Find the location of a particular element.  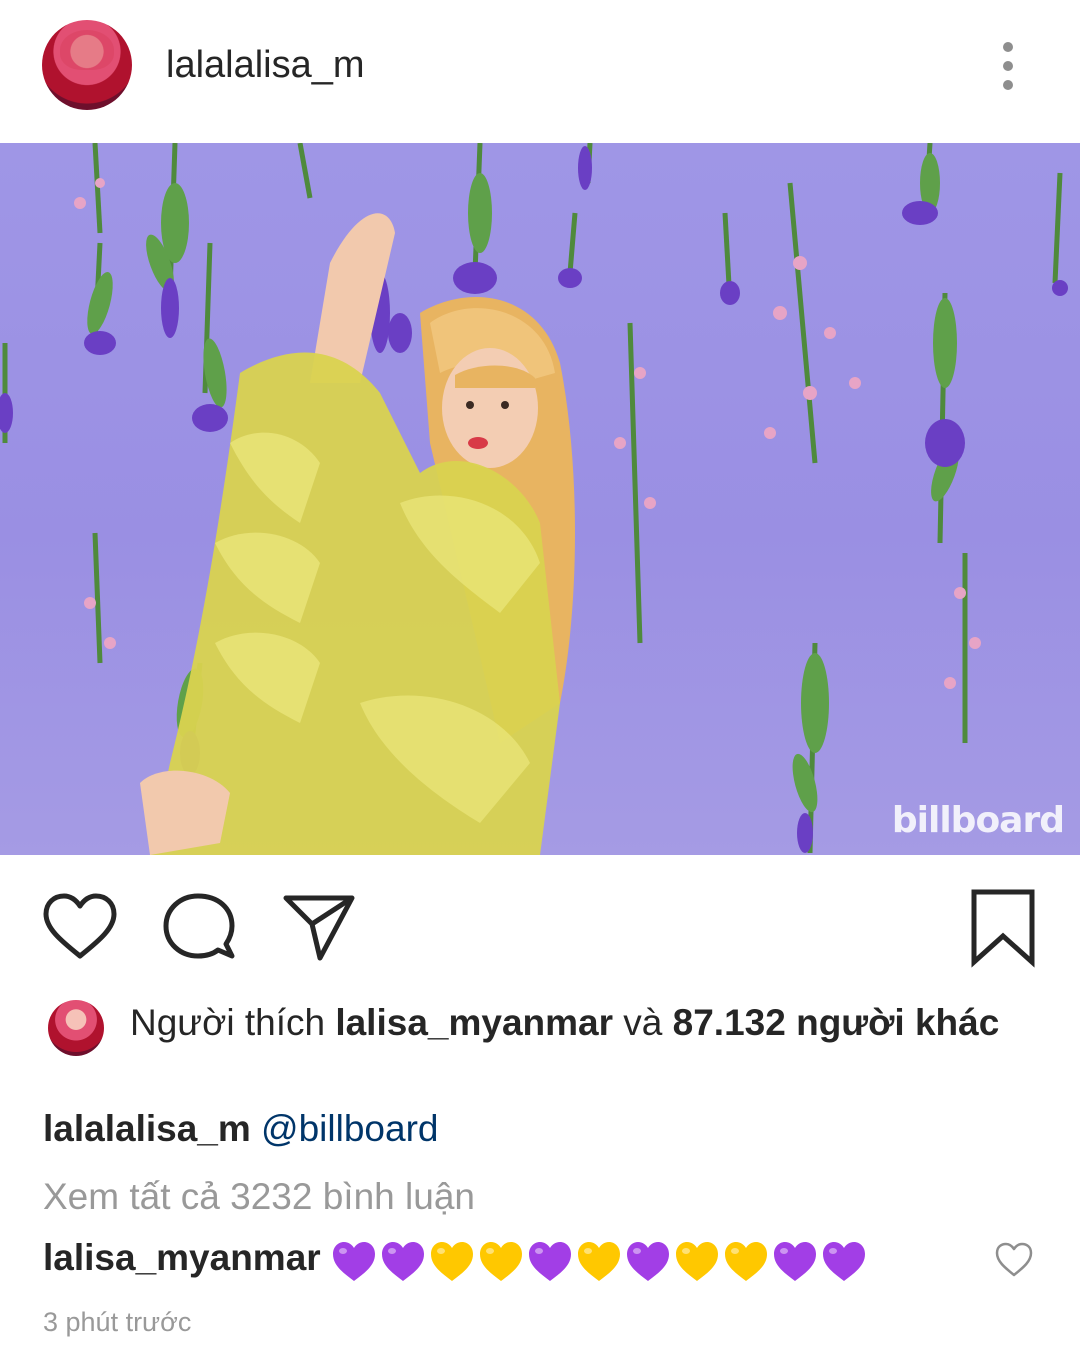

caption-mention-link: @billboard is located at coordinates (349, 1128).